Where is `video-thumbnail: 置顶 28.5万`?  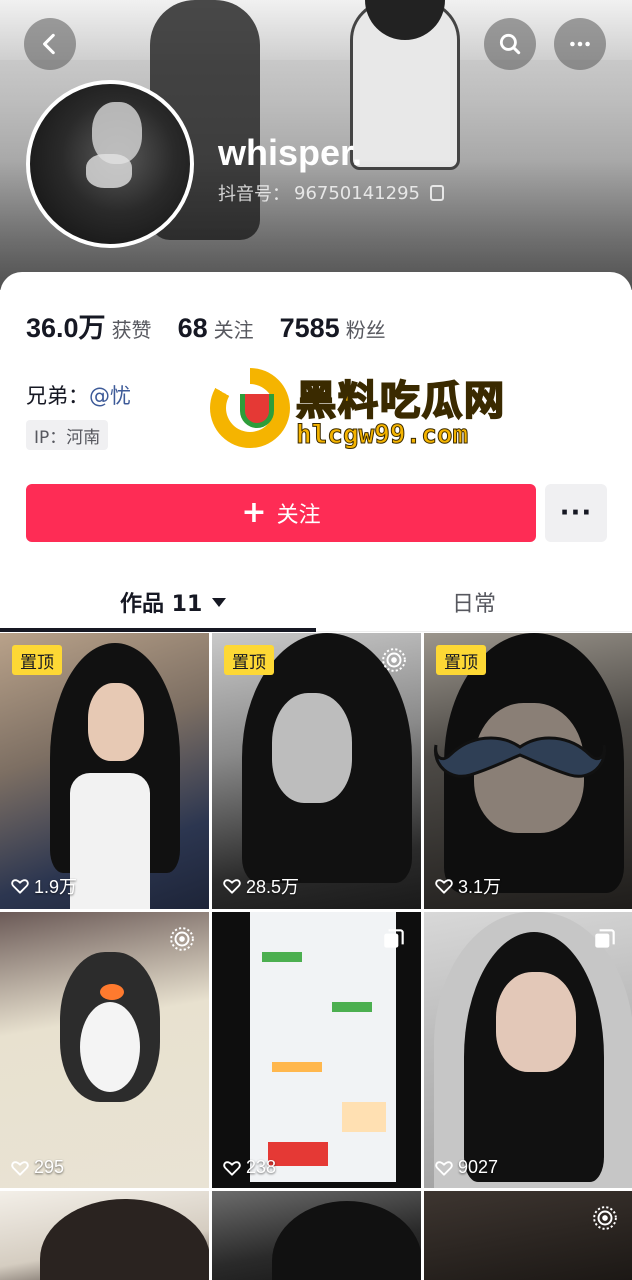 video-thumbnail: 置顶 28.5万 is located at coordinates (316, 771).